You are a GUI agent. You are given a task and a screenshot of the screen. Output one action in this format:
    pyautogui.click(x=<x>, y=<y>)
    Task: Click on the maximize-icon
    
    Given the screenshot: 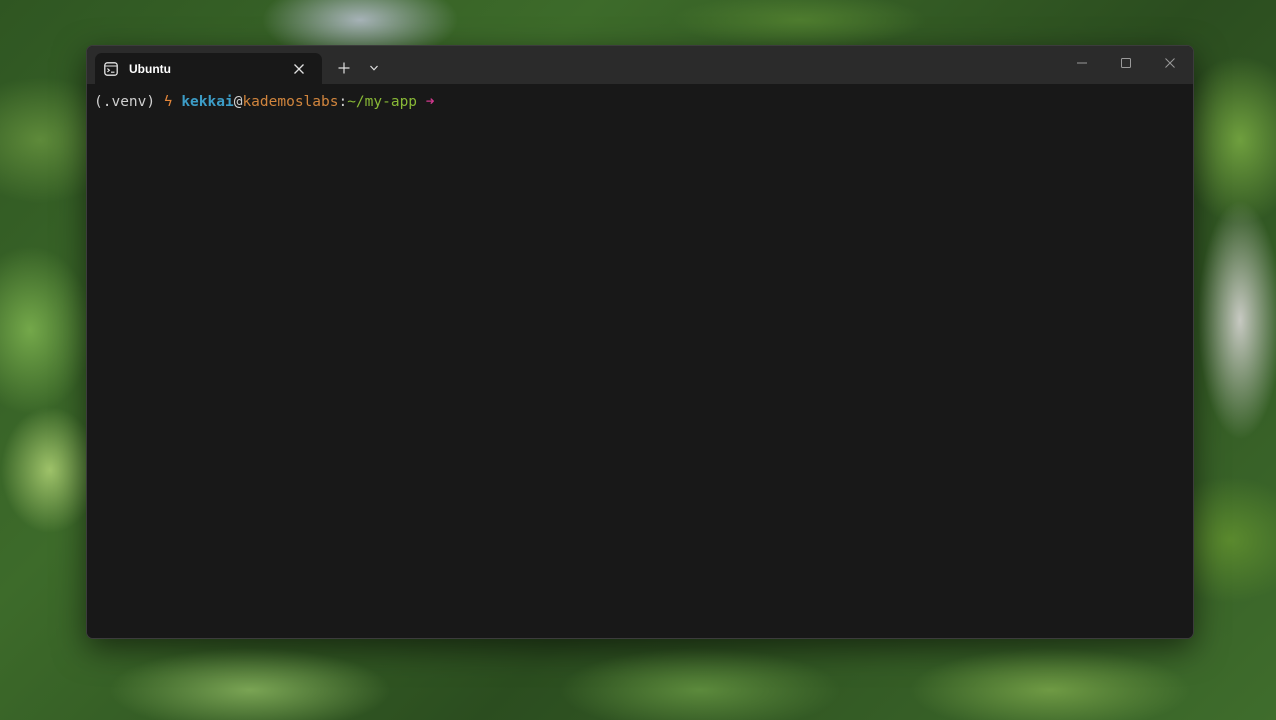 What is the action you would take?
    pyautogui.click(x=1126, y=63)
    